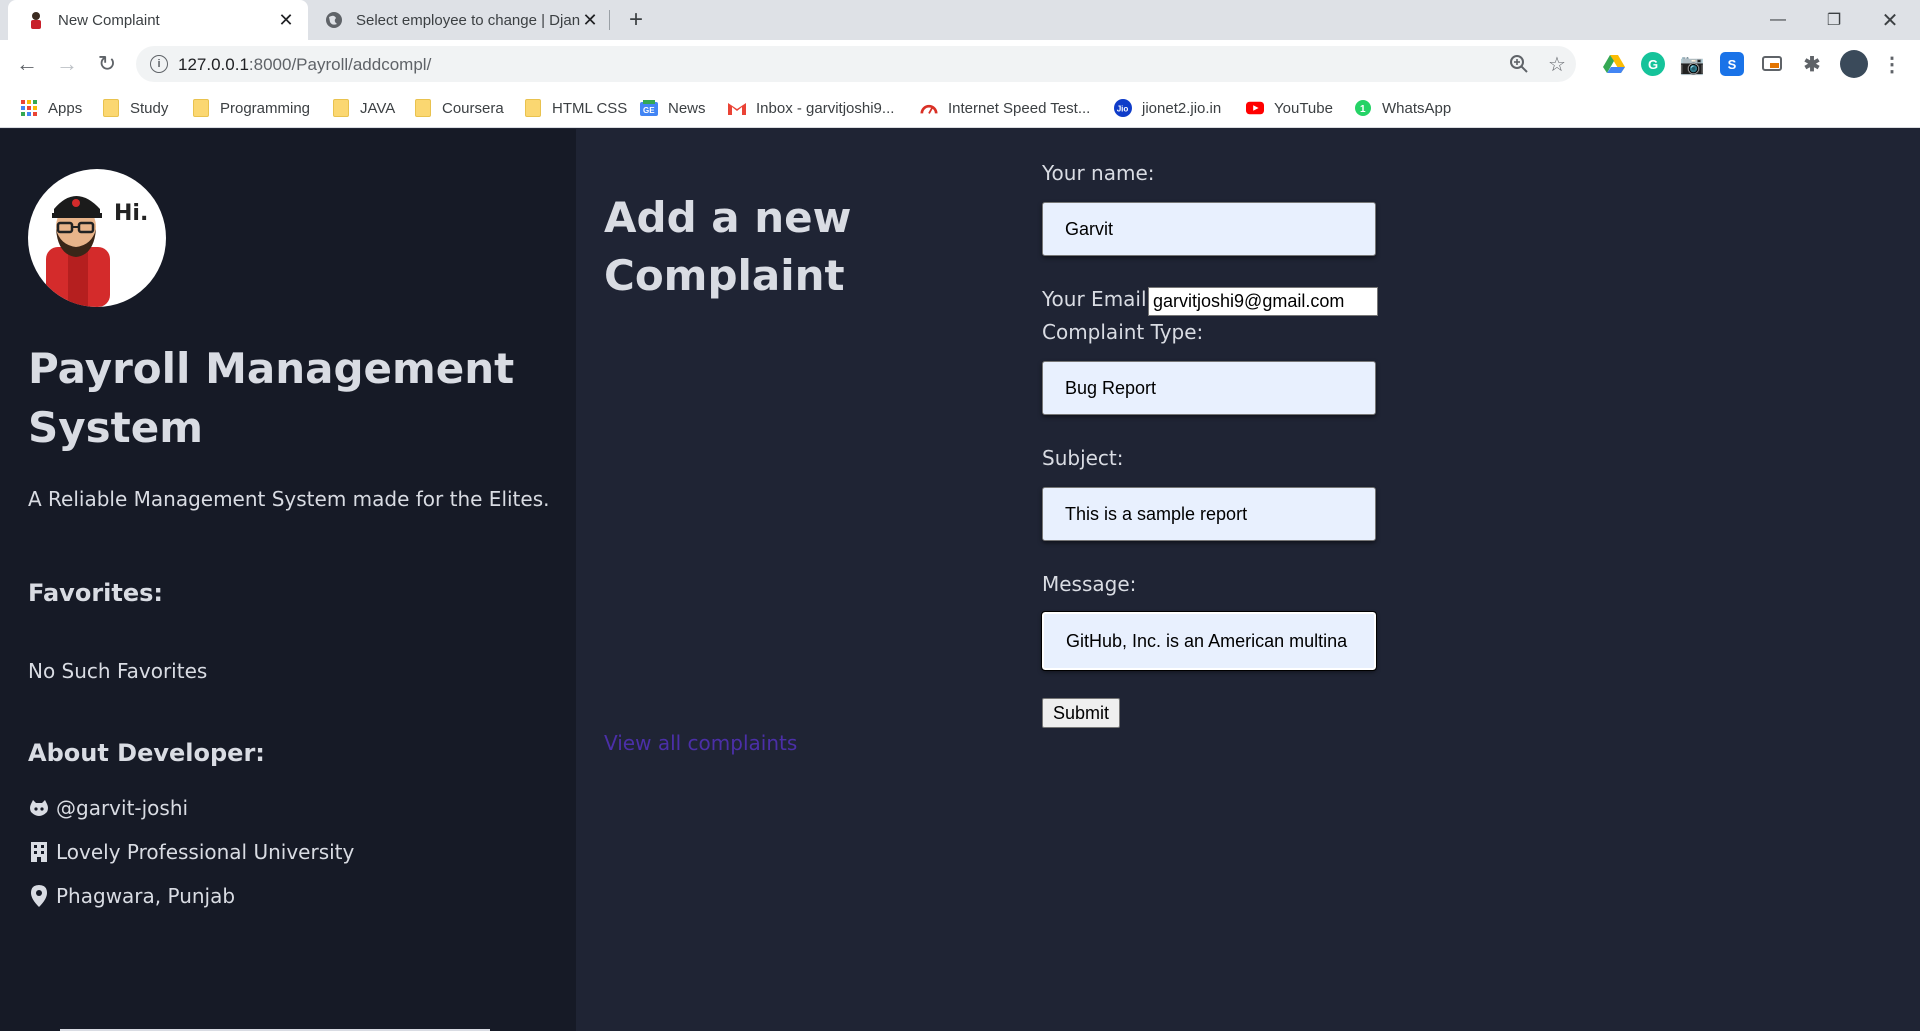 This screenshot has height=1031, width=1920. Describe the element at coordinates (1081, 713) in the screenshot. I see `submit-button: Submit` at that location.